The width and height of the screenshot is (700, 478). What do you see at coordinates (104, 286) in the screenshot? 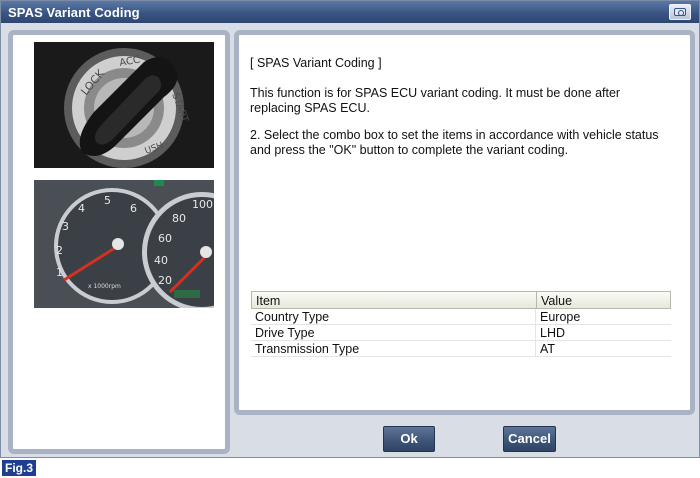
I see `svg-text: x 1000rpm` at bounding box center [104, 286].